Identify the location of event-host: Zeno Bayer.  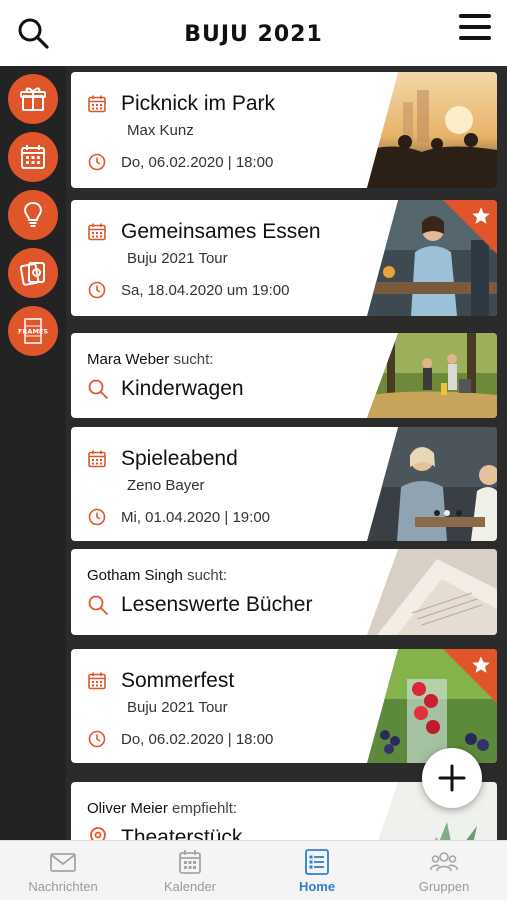
(166, 485).